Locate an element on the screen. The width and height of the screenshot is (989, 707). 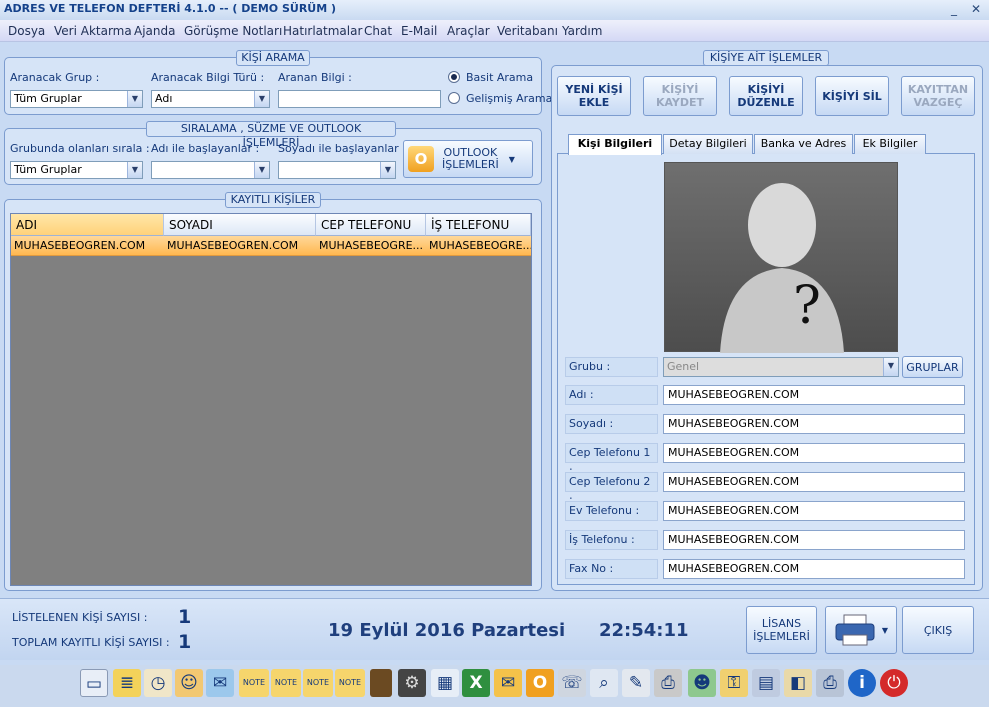
outlook-icon: O is located at coordinates (540, 683).